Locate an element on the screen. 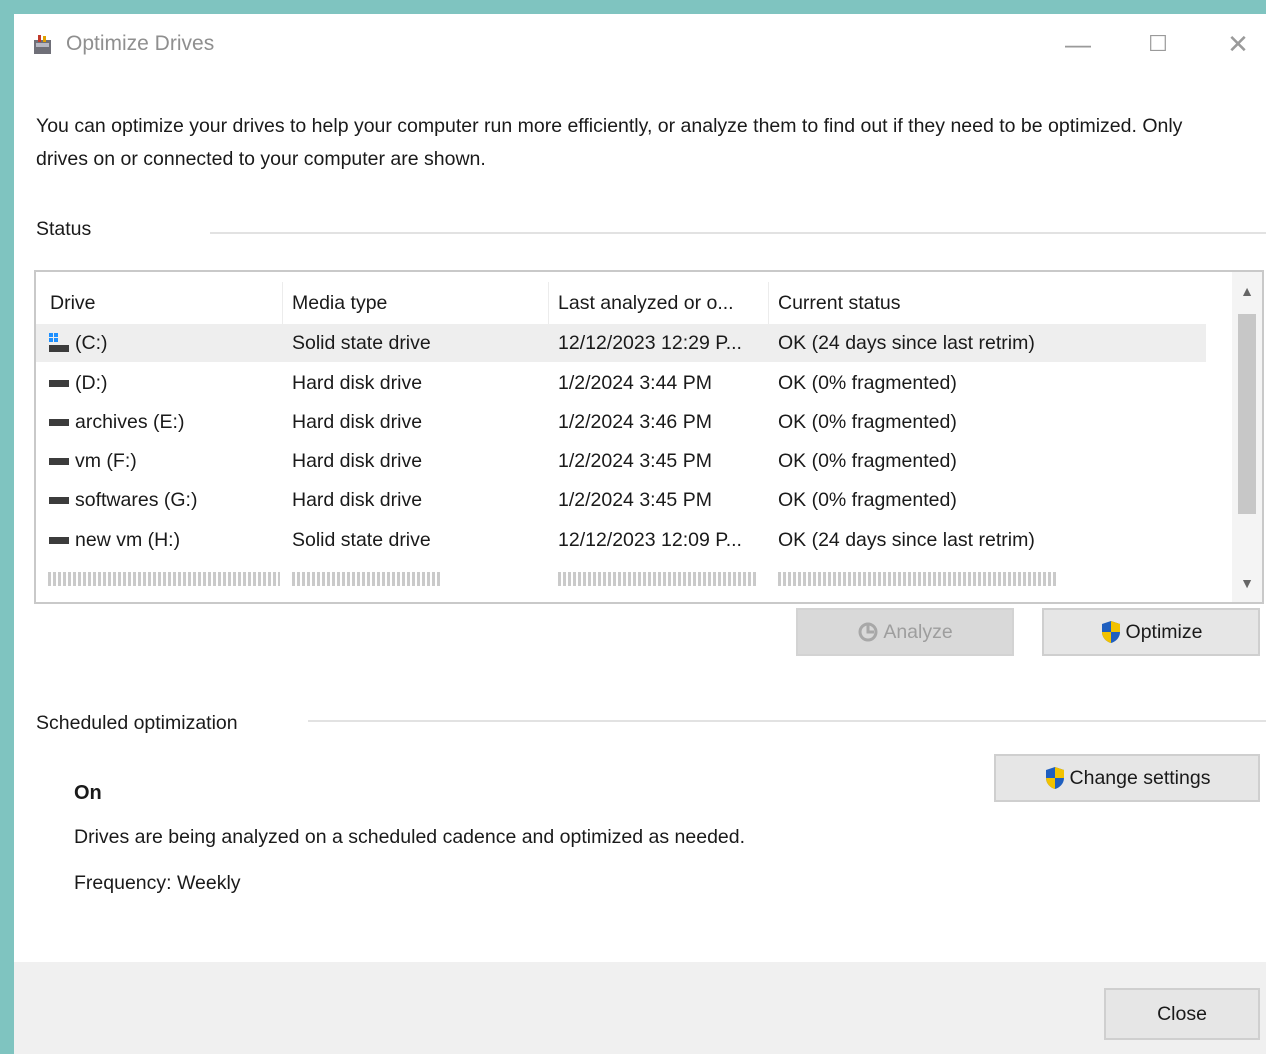  last-analyzed: 1/2/2024 3:46 PM is located at coordinates (635, 422).